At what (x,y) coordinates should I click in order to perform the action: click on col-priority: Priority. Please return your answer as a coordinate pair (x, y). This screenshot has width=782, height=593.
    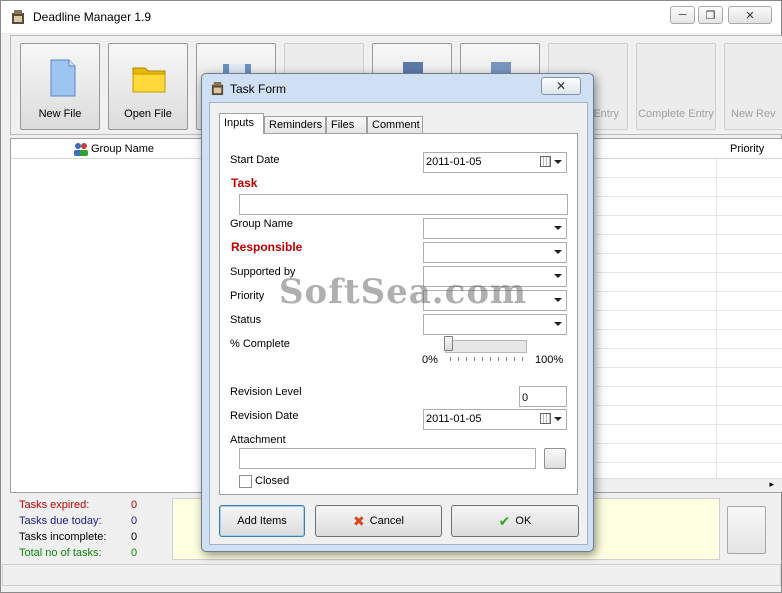
    Looking at the image, I should click on (747, 149).